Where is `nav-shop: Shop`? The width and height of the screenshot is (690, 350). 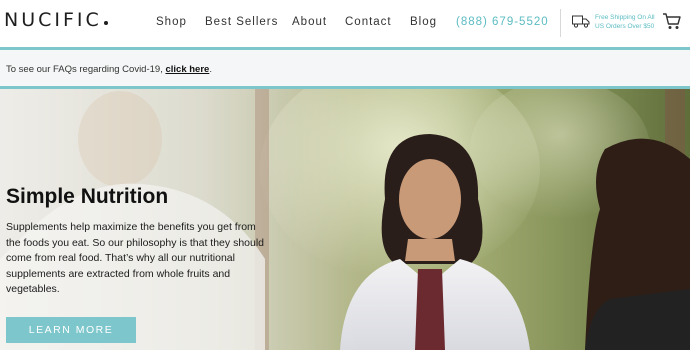 nav-shop: Shop is located at coordinates (171, 22).